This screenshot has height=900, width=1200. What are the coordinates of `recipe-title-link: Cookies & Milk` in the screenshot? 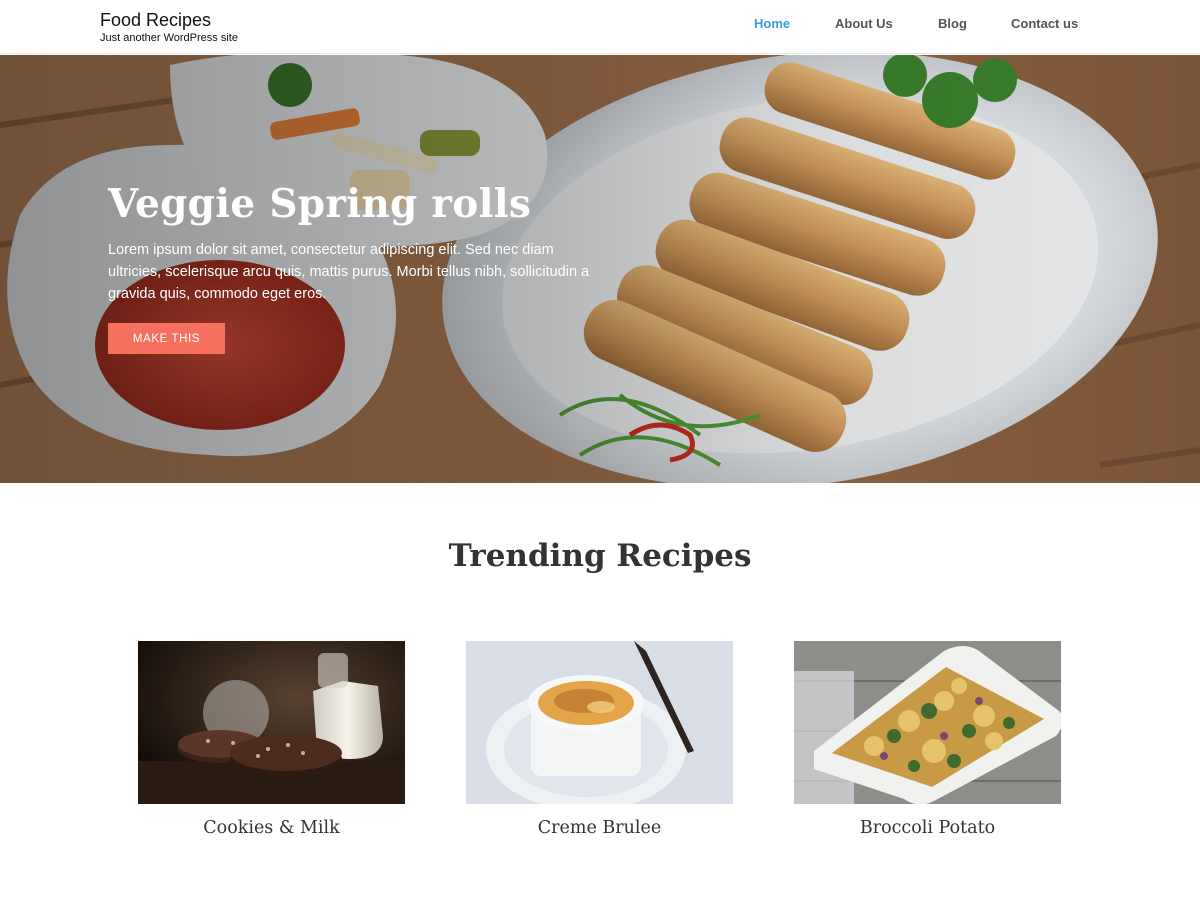 It's located at (271, 828).